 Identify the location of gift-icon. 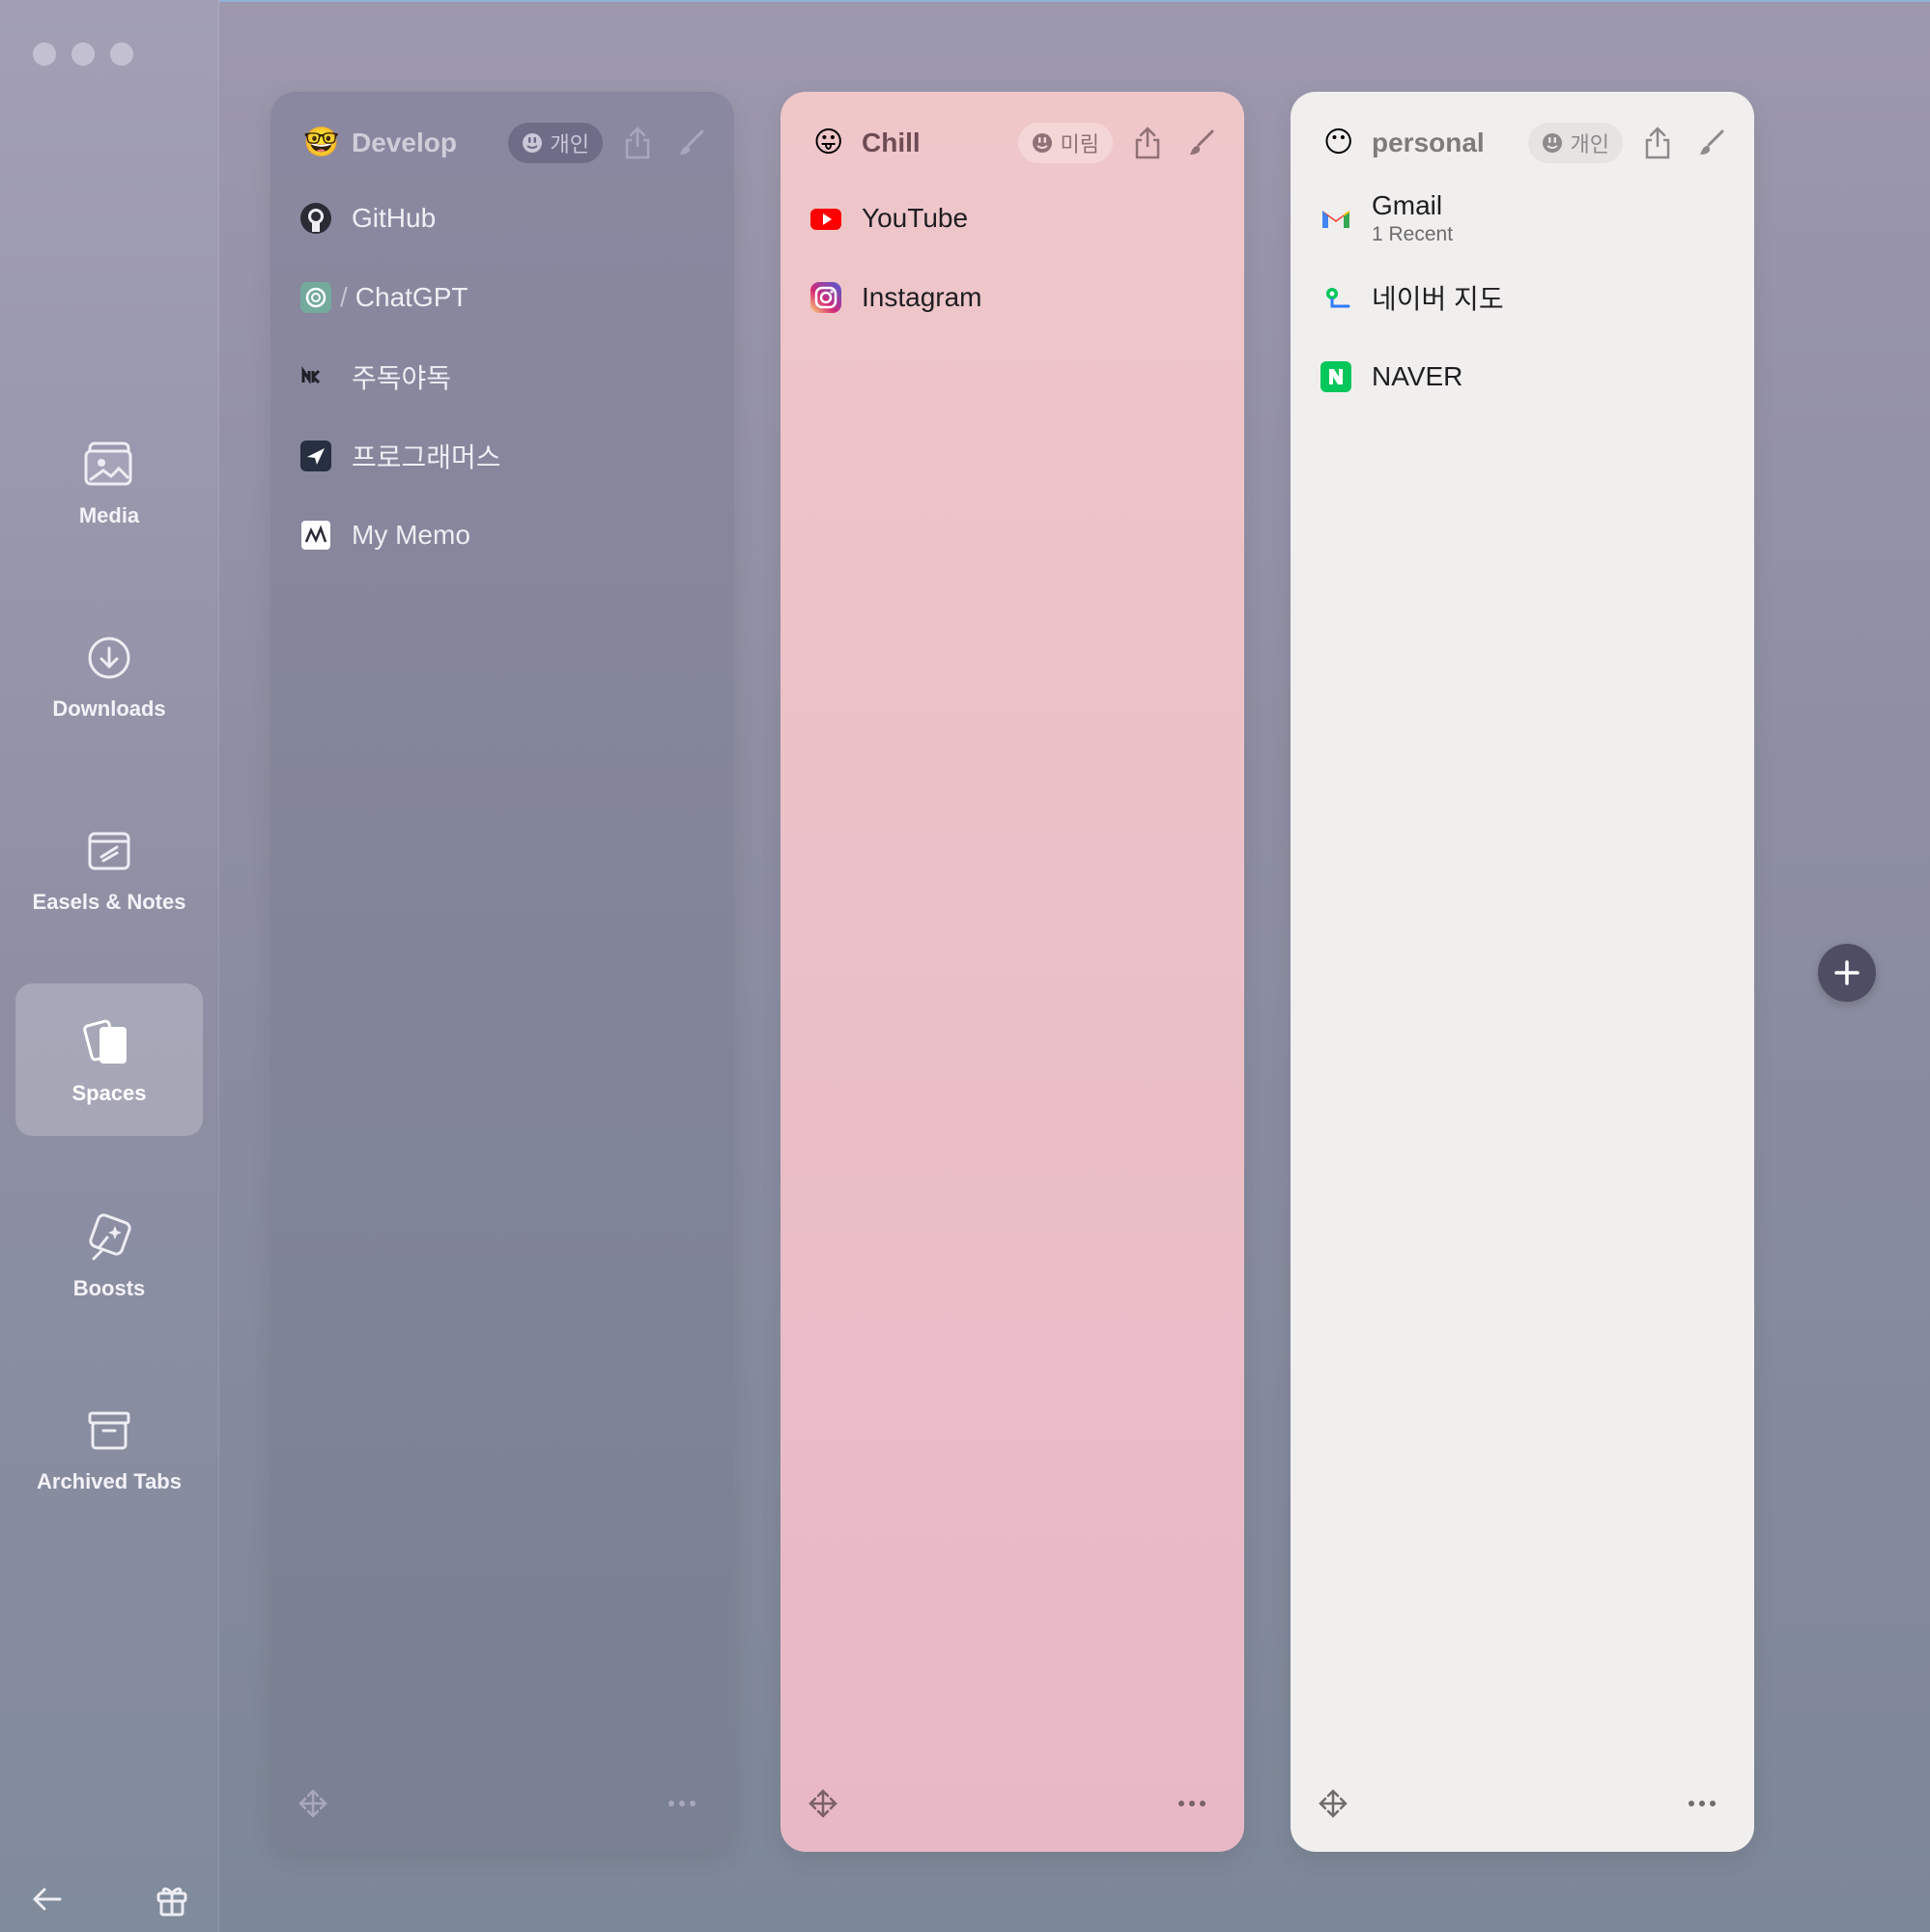
(172, 1899).